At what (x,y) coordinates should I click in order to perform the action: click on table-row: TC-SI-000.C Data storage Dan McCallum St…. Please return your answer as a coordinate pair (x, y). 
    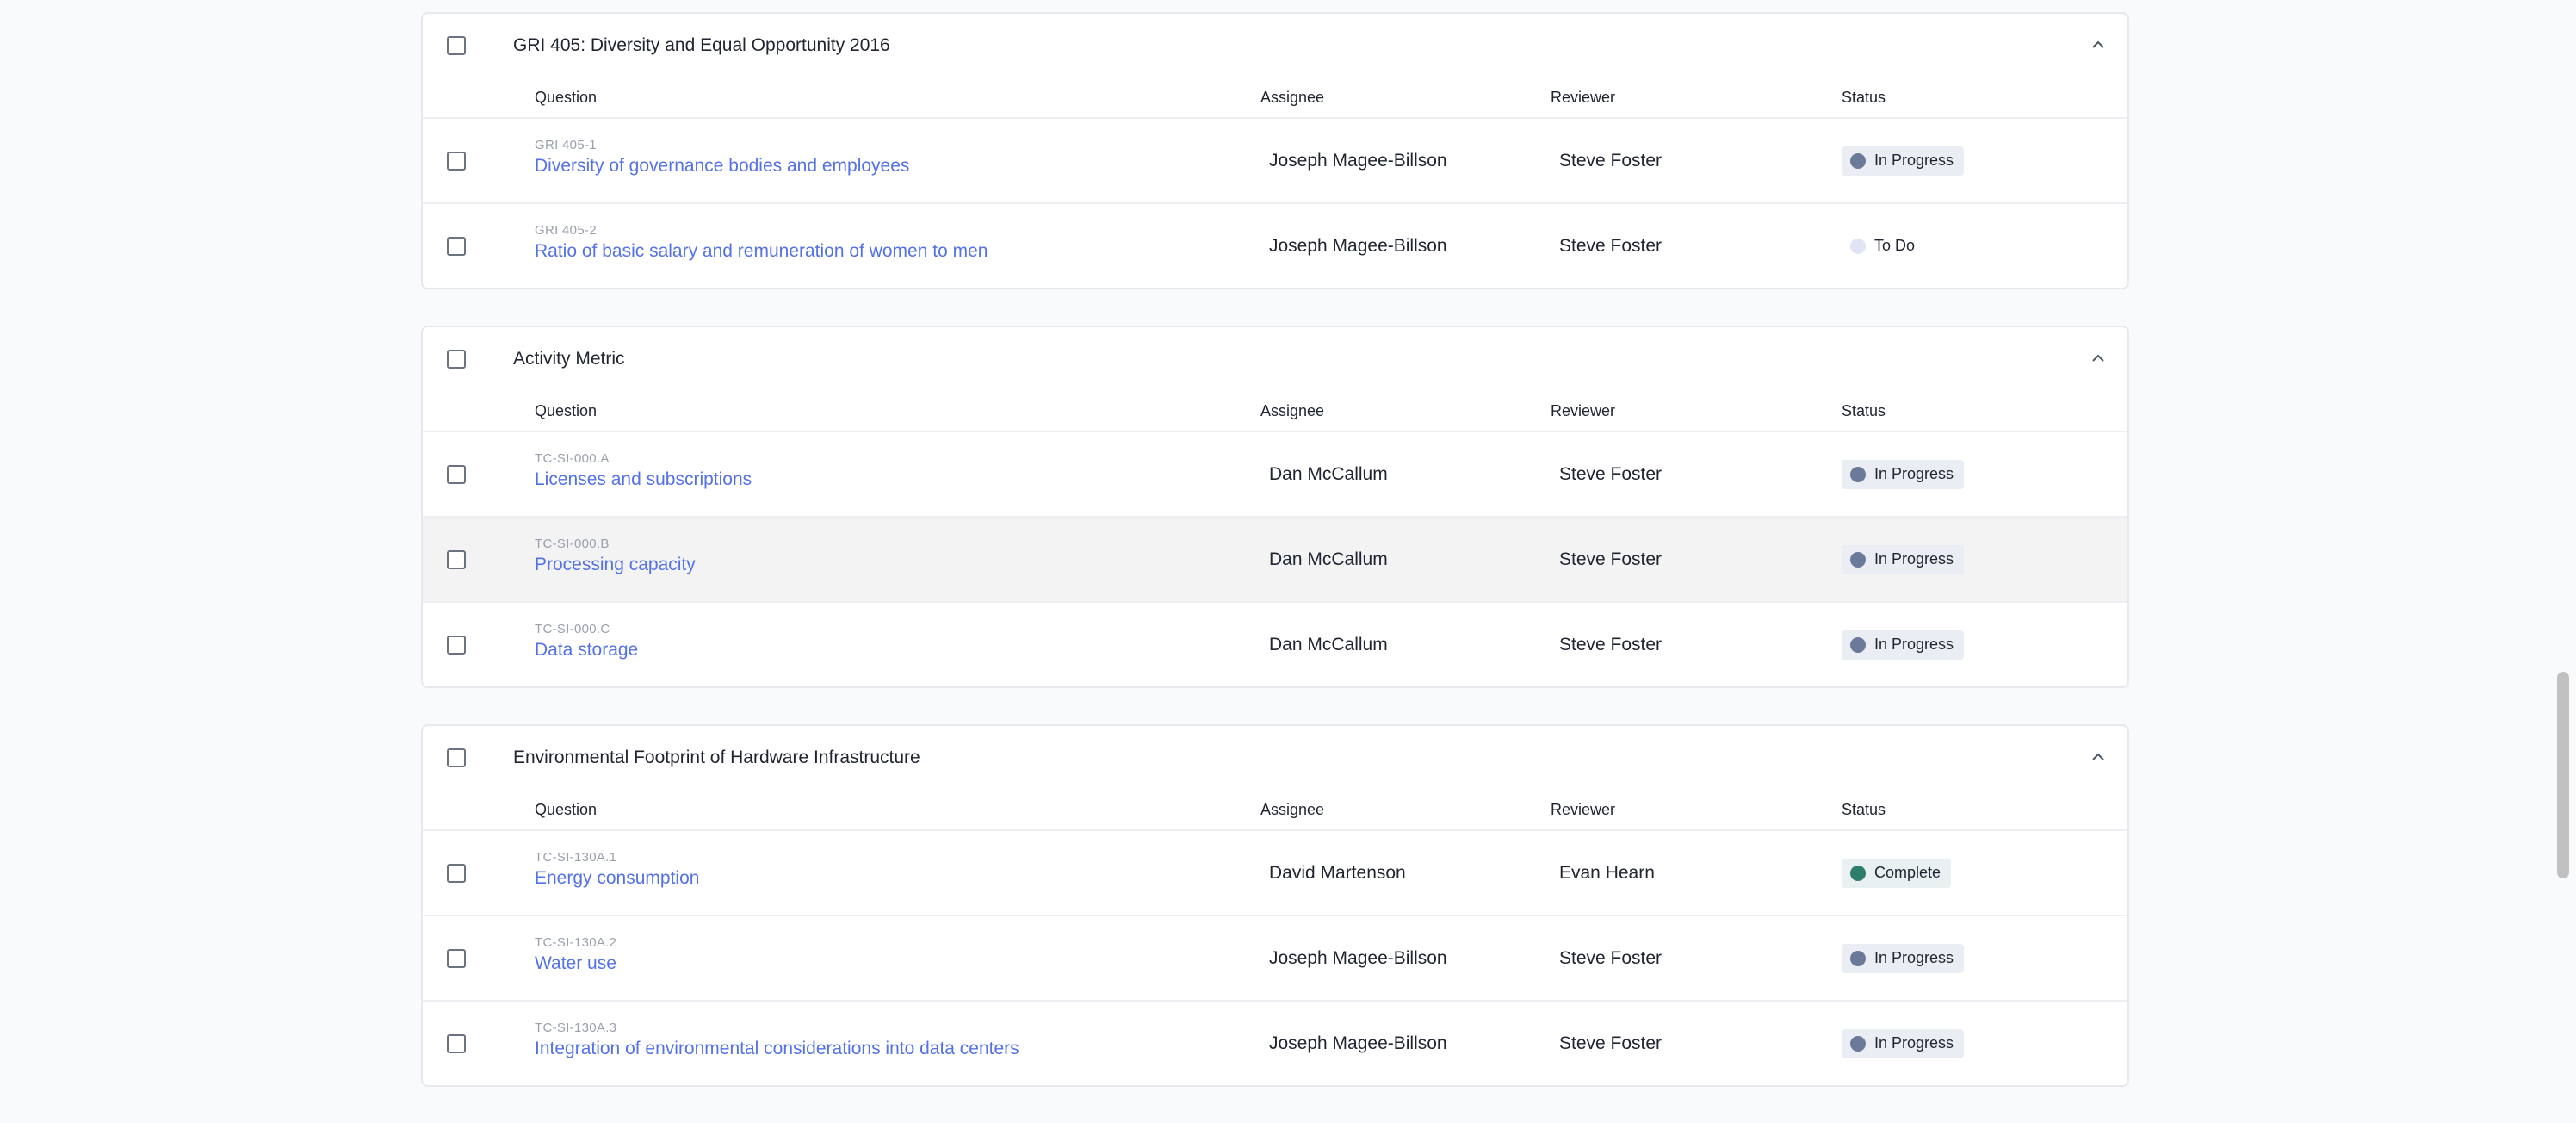
    Looking at the image, I should click on (1275, 644).